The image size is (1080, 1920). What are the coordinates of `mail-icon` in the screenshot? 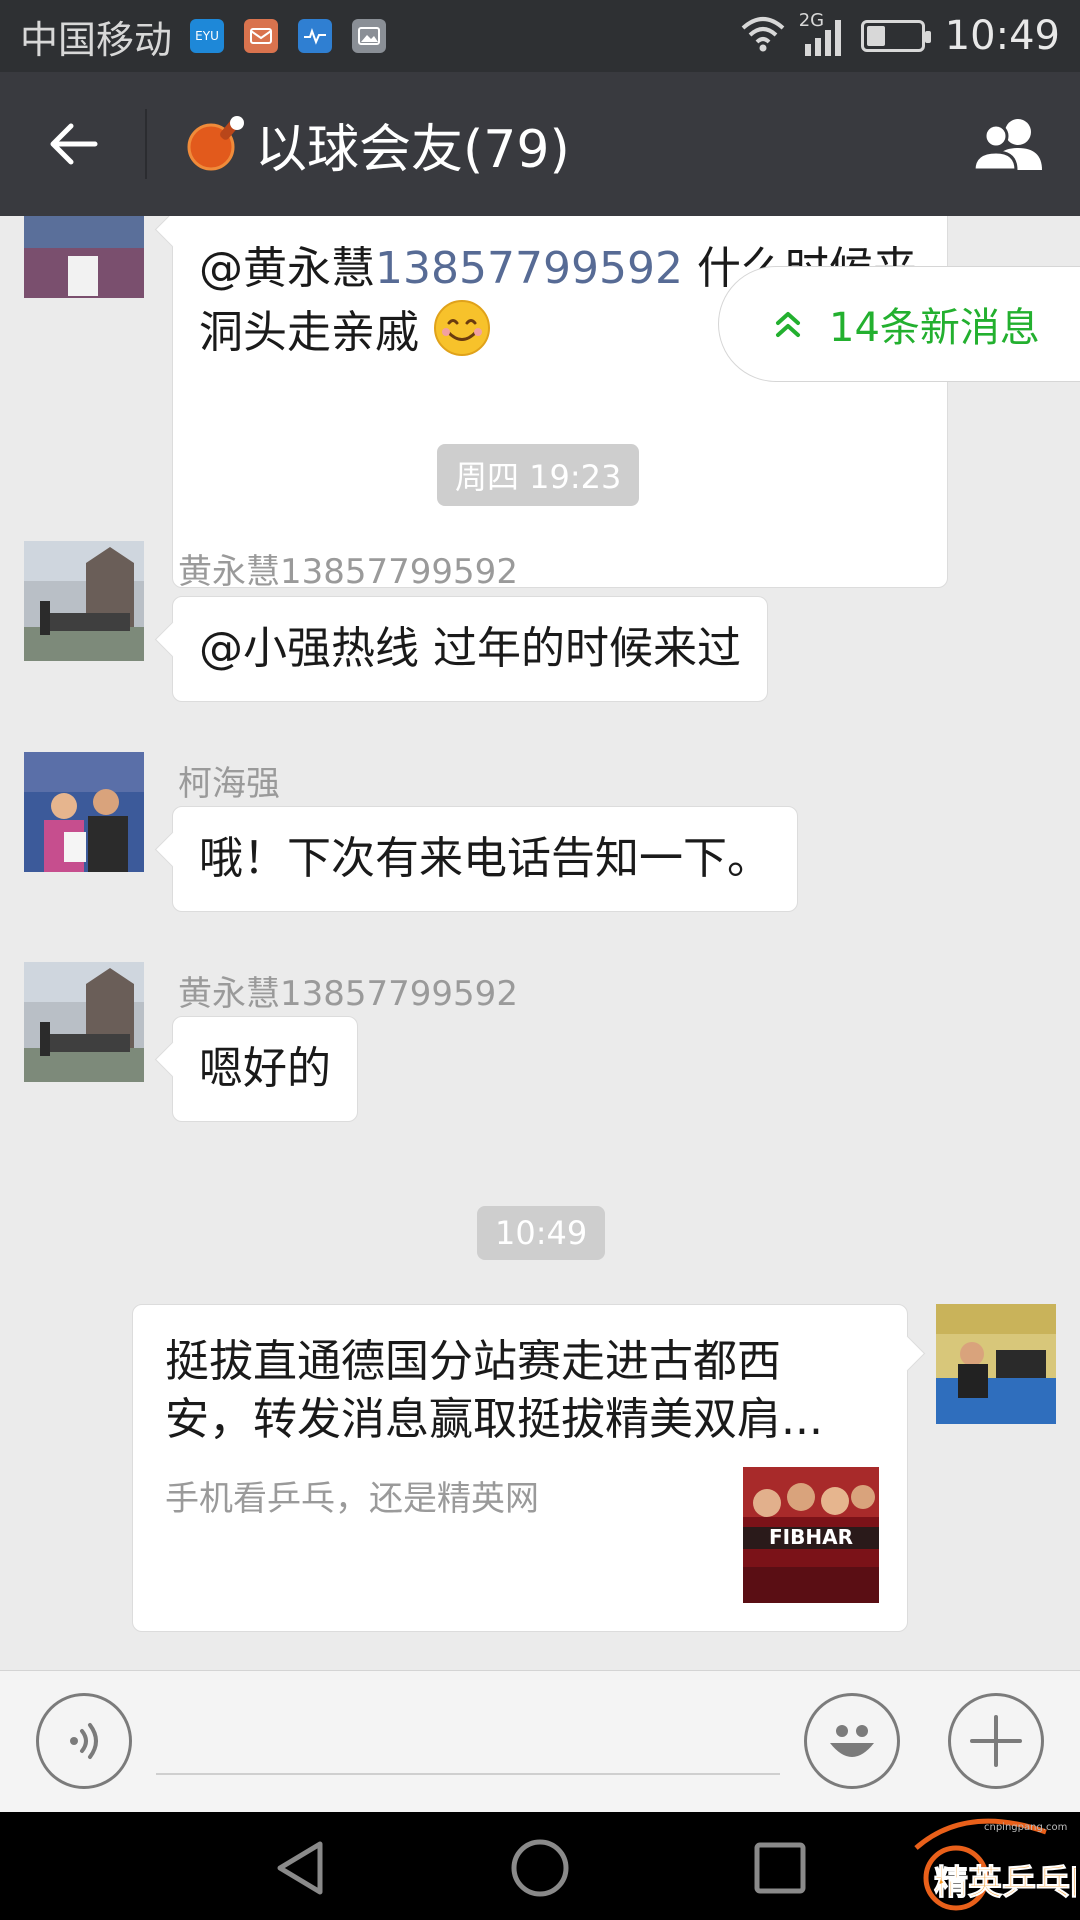 It's located at (261, 36).